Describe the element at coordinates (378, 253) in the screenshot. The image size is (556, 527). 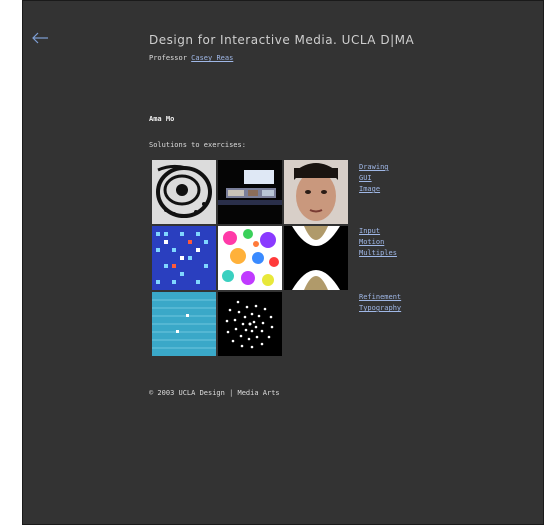
I see `link-multiples: Multiples` at that location.